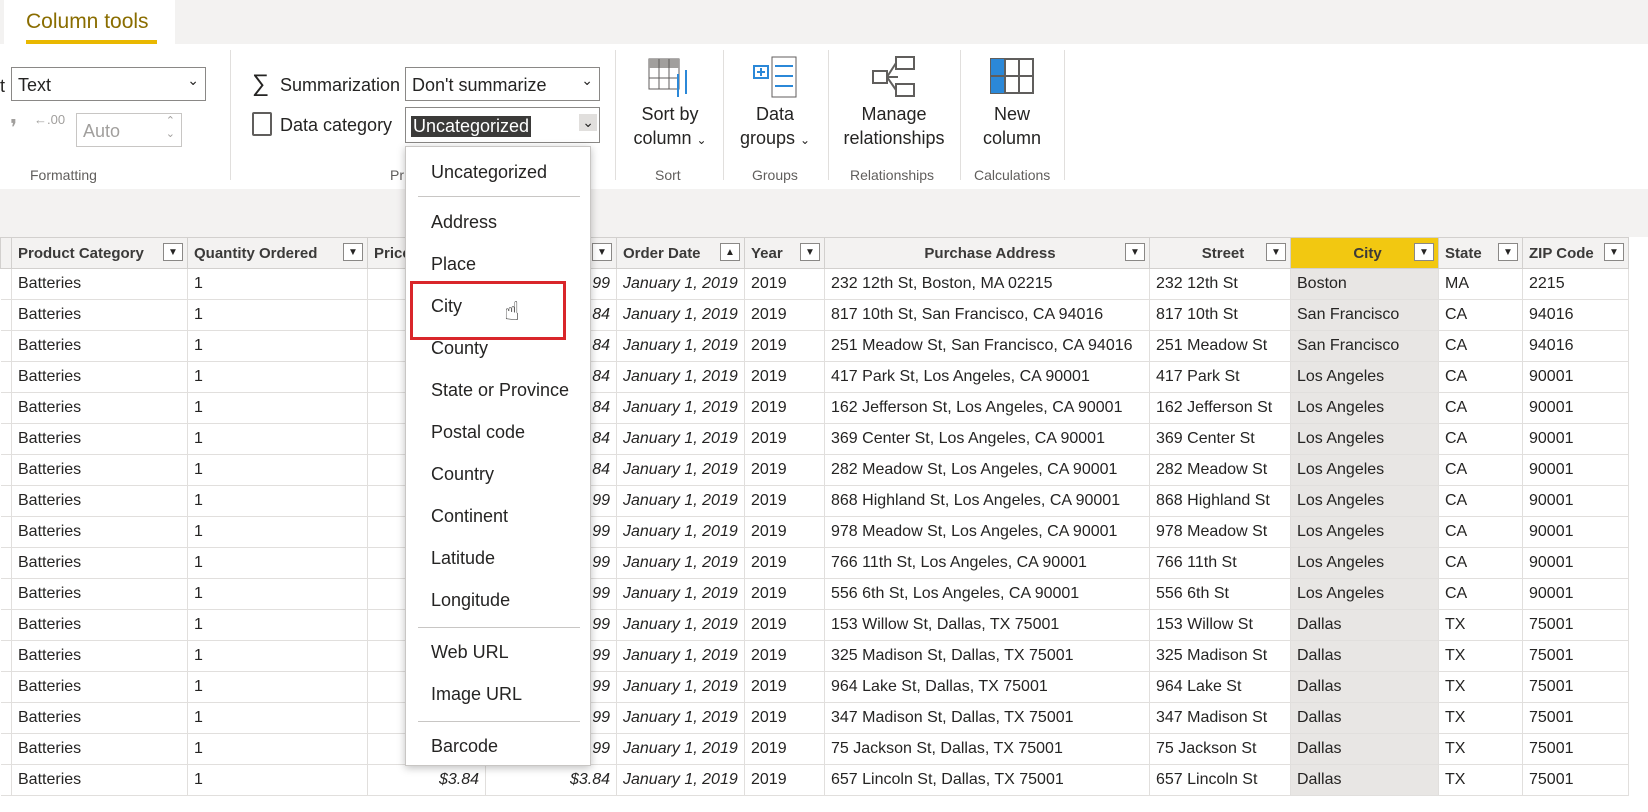  Describe the element at coordinates (99, 253) in the screenshot. I see `column-header: Product Category ▼` at that location.